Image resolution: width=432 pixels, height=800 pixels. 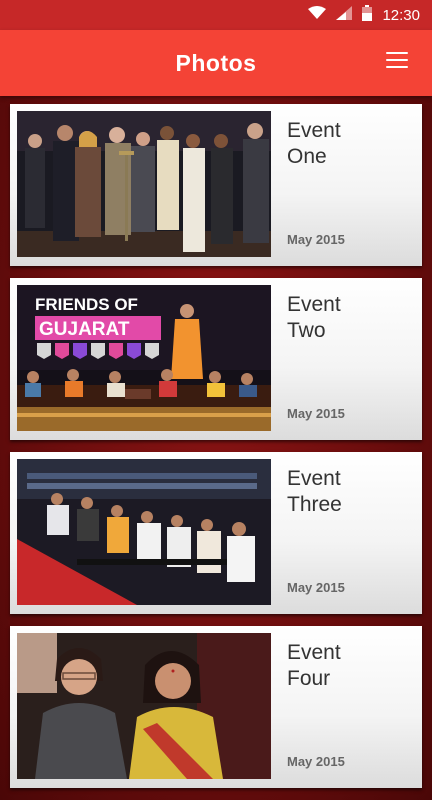 I want to click on menu-button, so click(x=397, y=63).